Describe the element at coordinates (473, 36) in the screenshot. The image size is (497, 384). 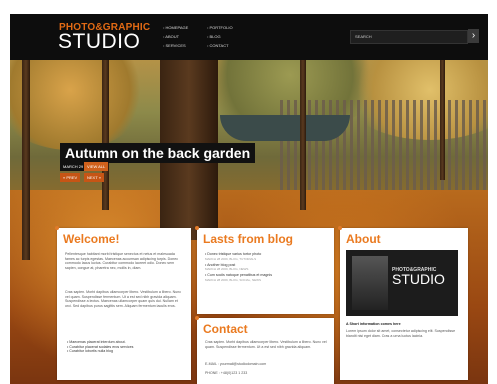
I see `search-button: ›` at that location.